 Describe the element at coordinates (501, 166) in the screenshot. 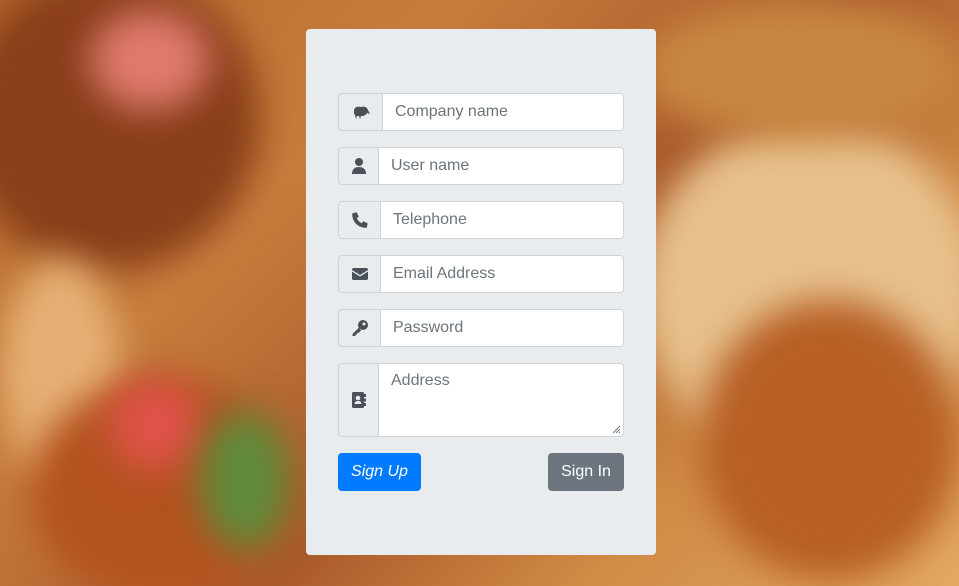

I see `username-input: User name` at that location.